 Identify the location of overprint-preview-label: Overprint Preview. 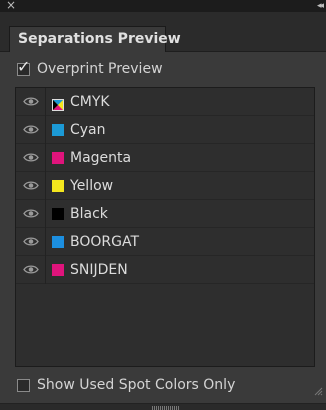
(100, 69).